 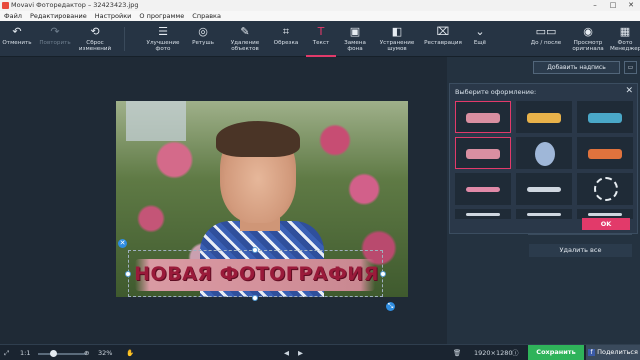 I want to click on window-controls: – □ ✕, so click(x=613, y=5).